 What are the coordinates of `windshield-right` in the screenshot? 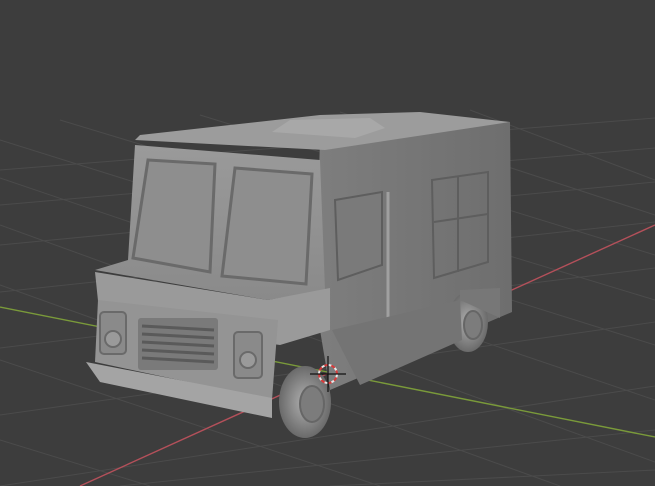 It's located at (267, 226).